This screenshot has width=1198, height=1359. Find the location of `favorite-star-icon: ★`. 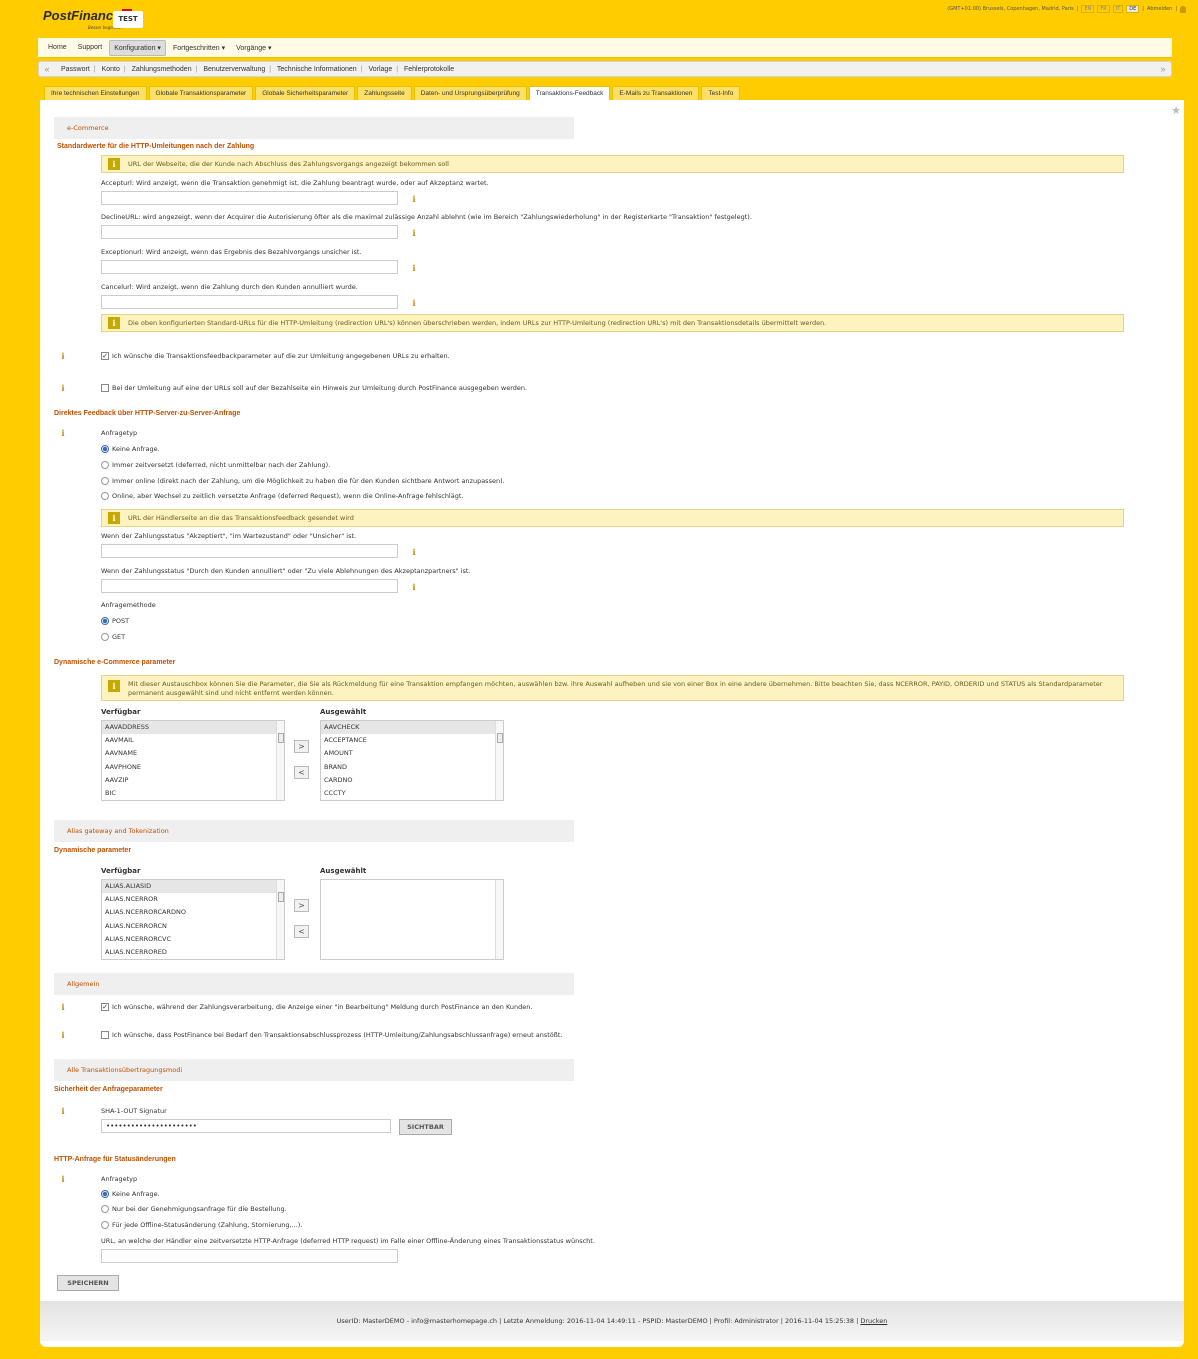

favorite-star-icon: ★ is located at coordinates (1176, 110).